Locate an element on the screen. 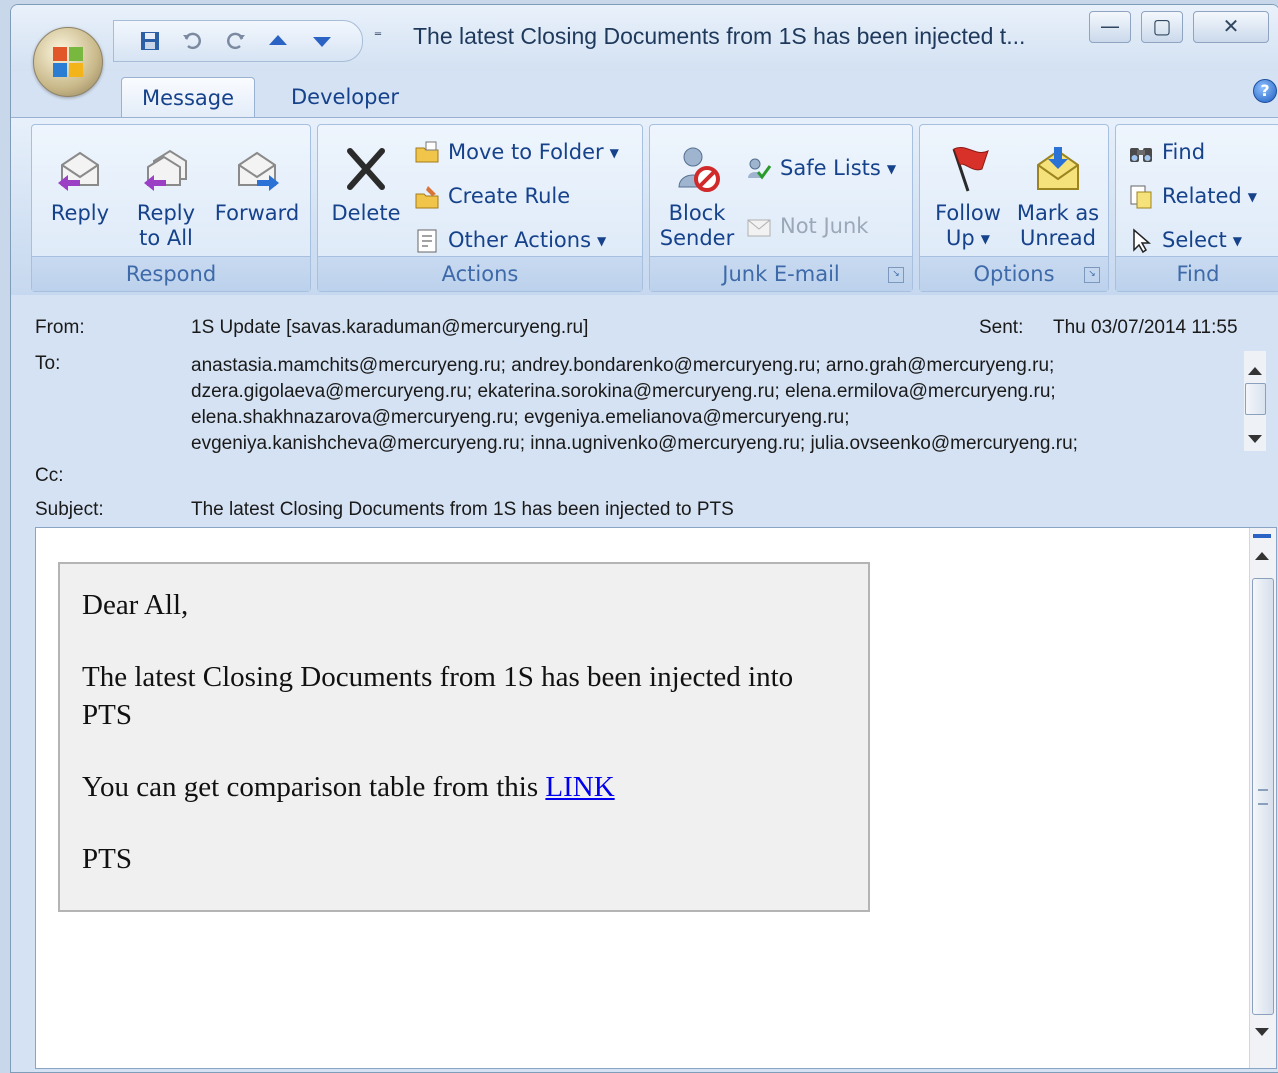 Image resolution: width=1278 pixels, height=1073 pixels. signature-text: PTS is located at coordinates (107, 859).